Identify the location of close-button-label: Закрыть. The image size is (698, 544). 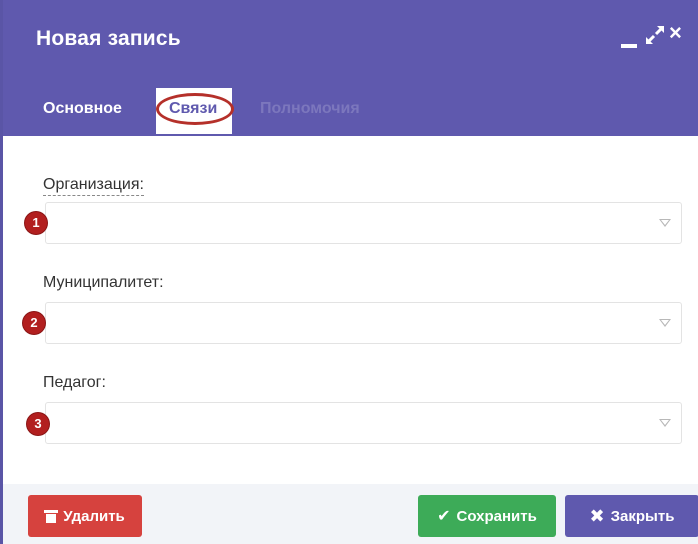
(642, 516).